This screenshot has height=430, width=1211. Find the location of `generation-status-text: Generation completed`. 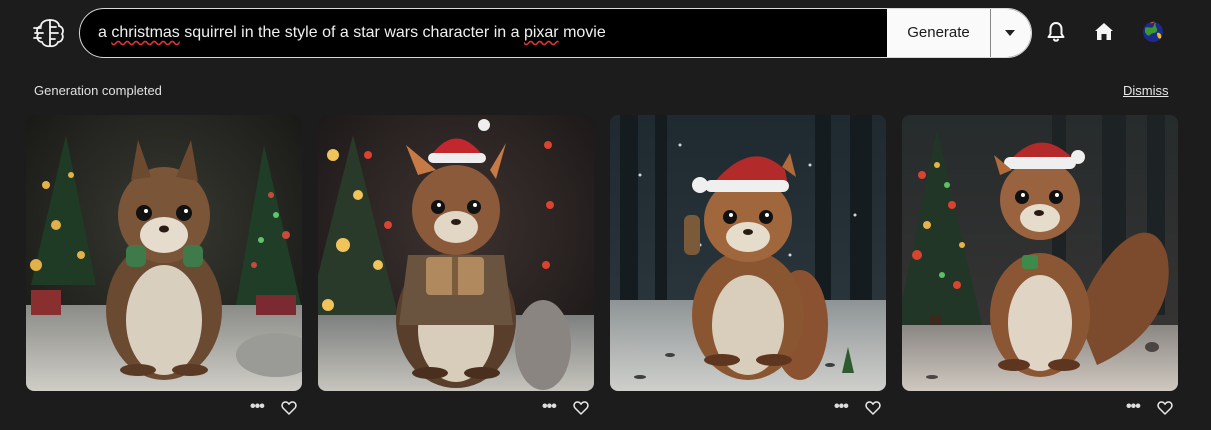

generation-status-text: Generation completed is located at coordinates (98, 90).